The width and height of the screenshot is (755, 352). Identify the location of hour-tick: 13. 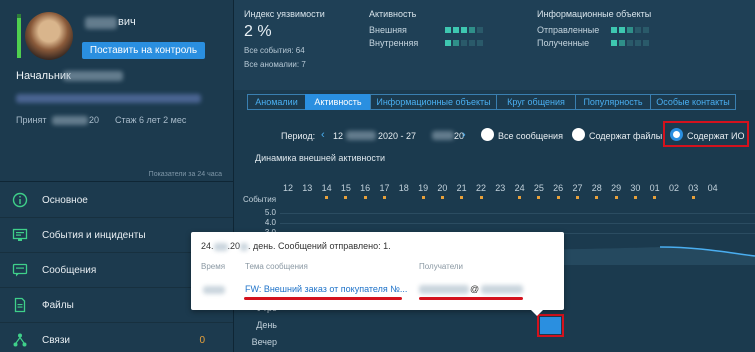
(307, 188).